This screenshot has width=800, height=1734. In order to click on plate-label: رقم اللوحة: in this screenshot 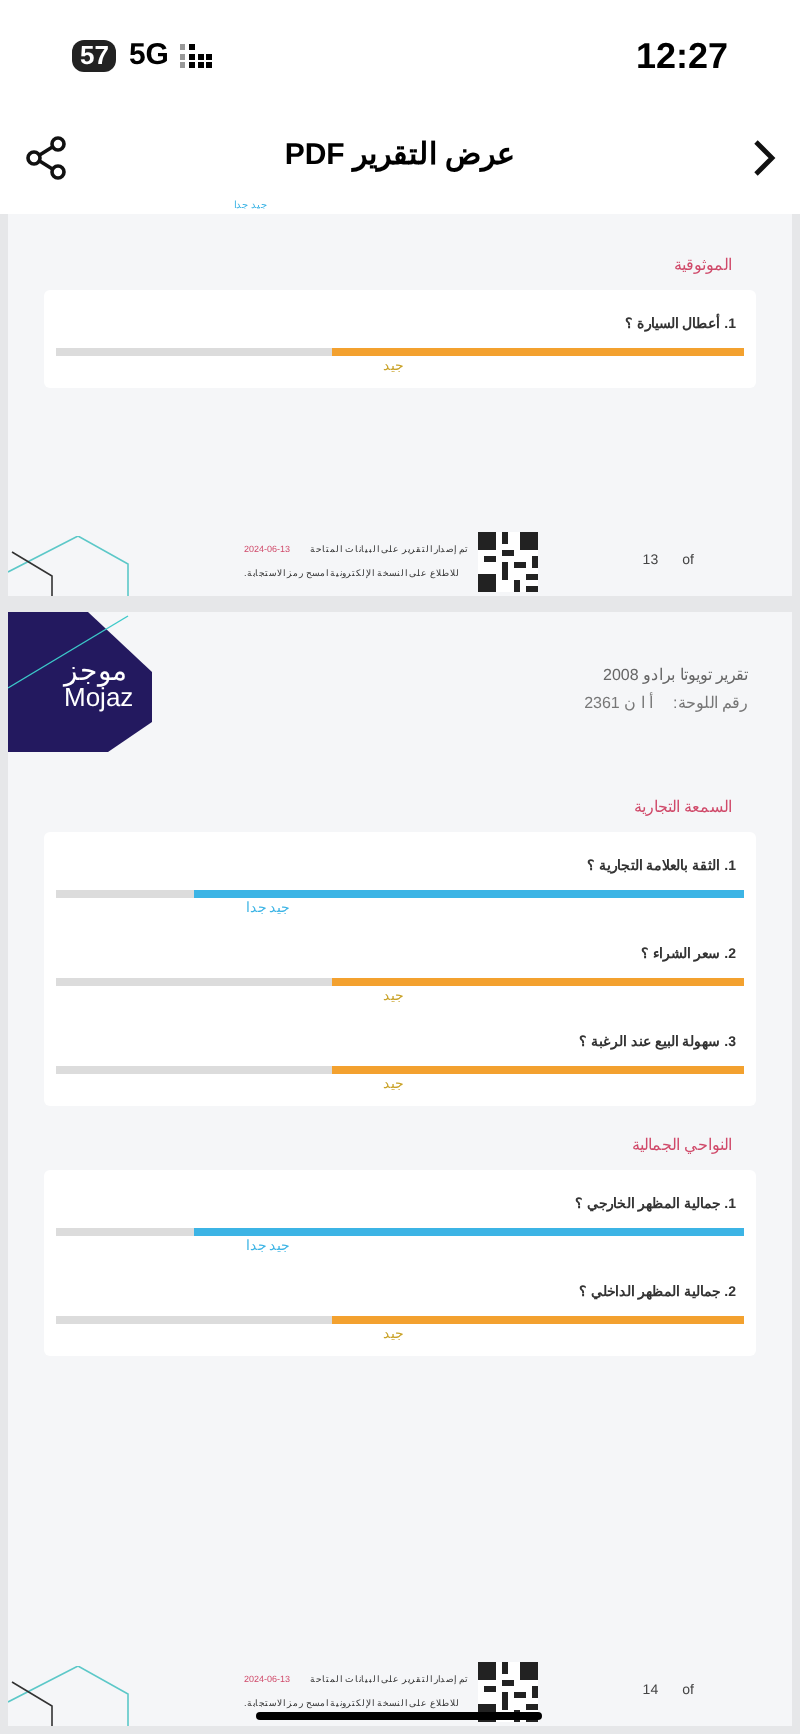, I will do `click(710, 704)`.